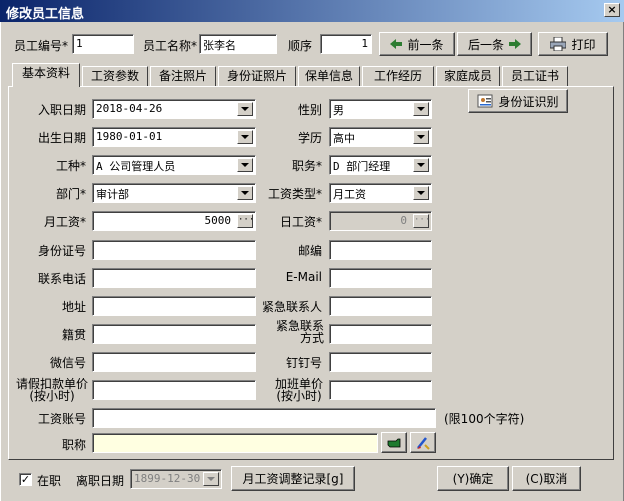 The height and width of the screenshot is (501, 624). Describe the element at coordinates (64, 222) in the screenshot. I see `monthly-salary-label: 月工资*` at that location.